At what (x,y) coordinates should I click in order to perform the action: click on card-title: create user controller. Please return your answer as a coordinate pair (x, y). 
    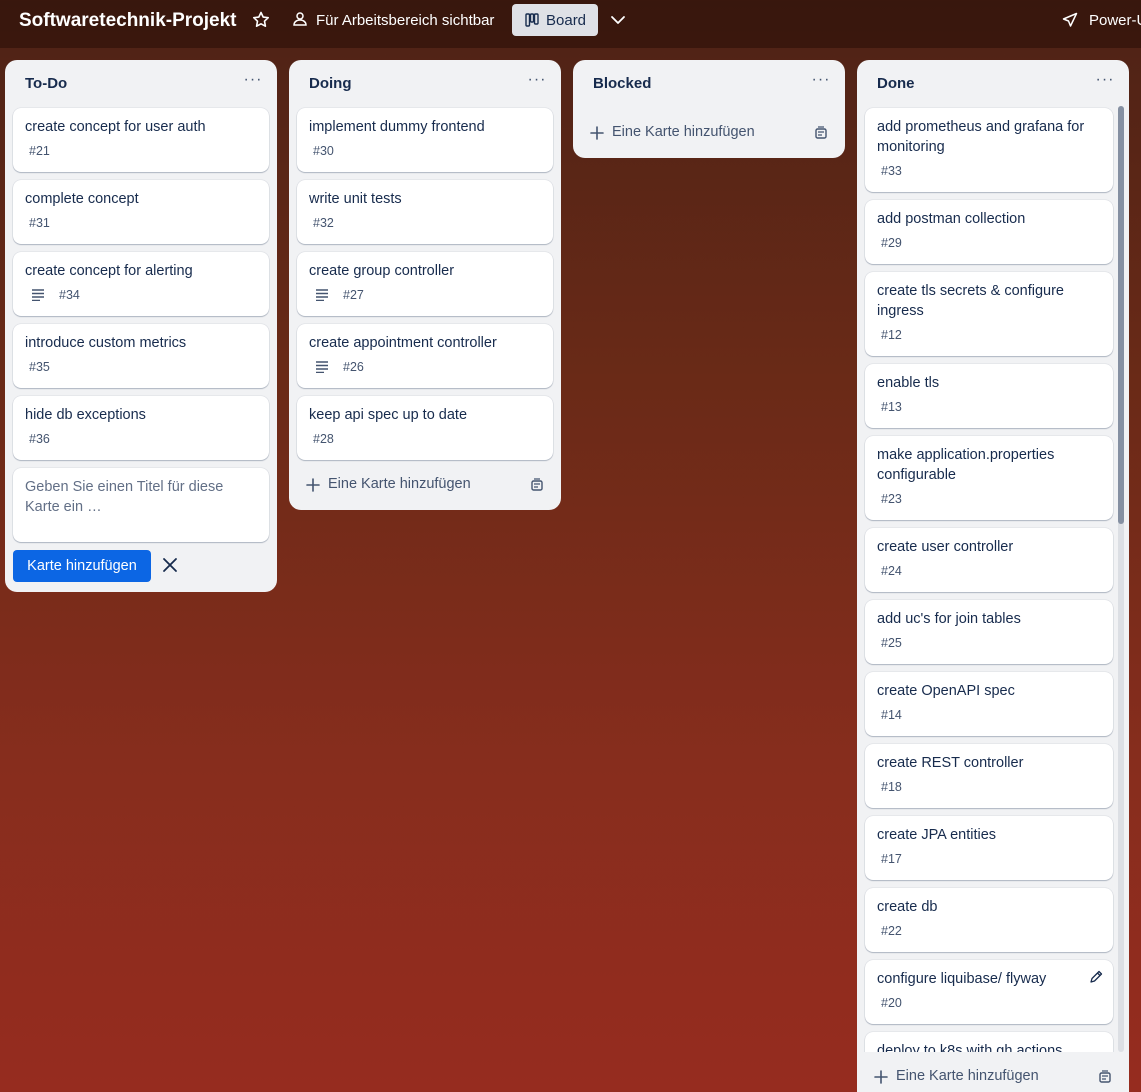
    Looking at the image, I should click on (945, 547).